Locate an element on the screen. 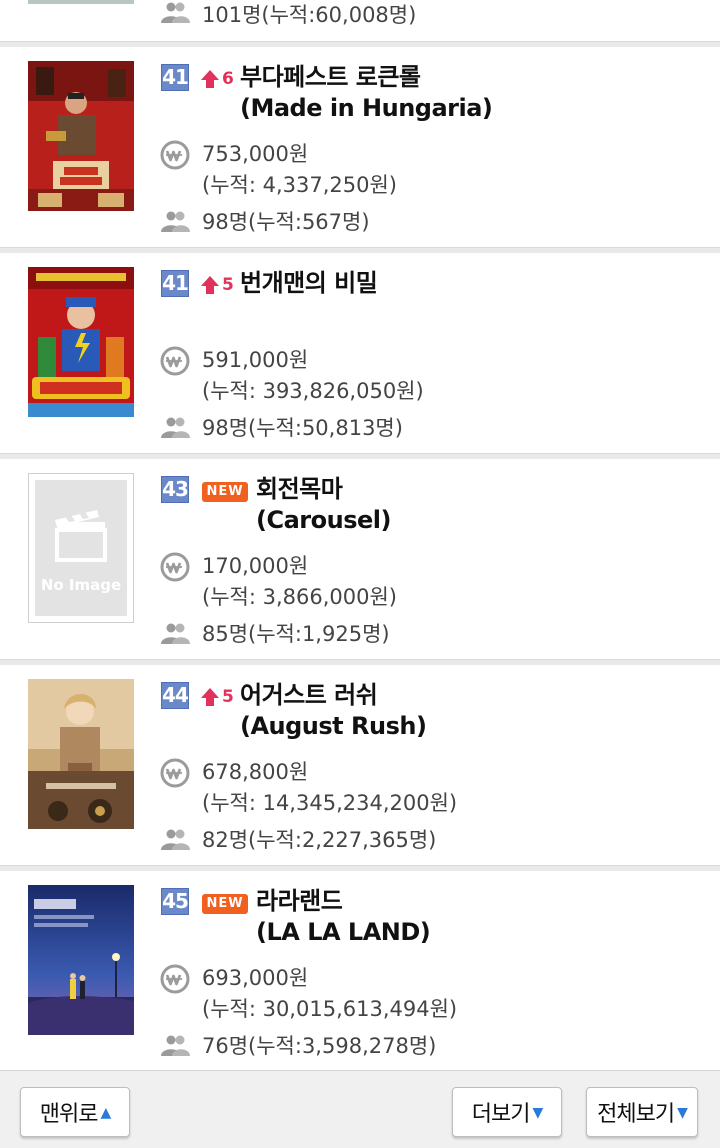 This screenshot has width=720, height=1148. footer-bar: 맨위로 ▲ 더보기 ▼ 전체보기 ▼ is located at coordinates (360, 1109).